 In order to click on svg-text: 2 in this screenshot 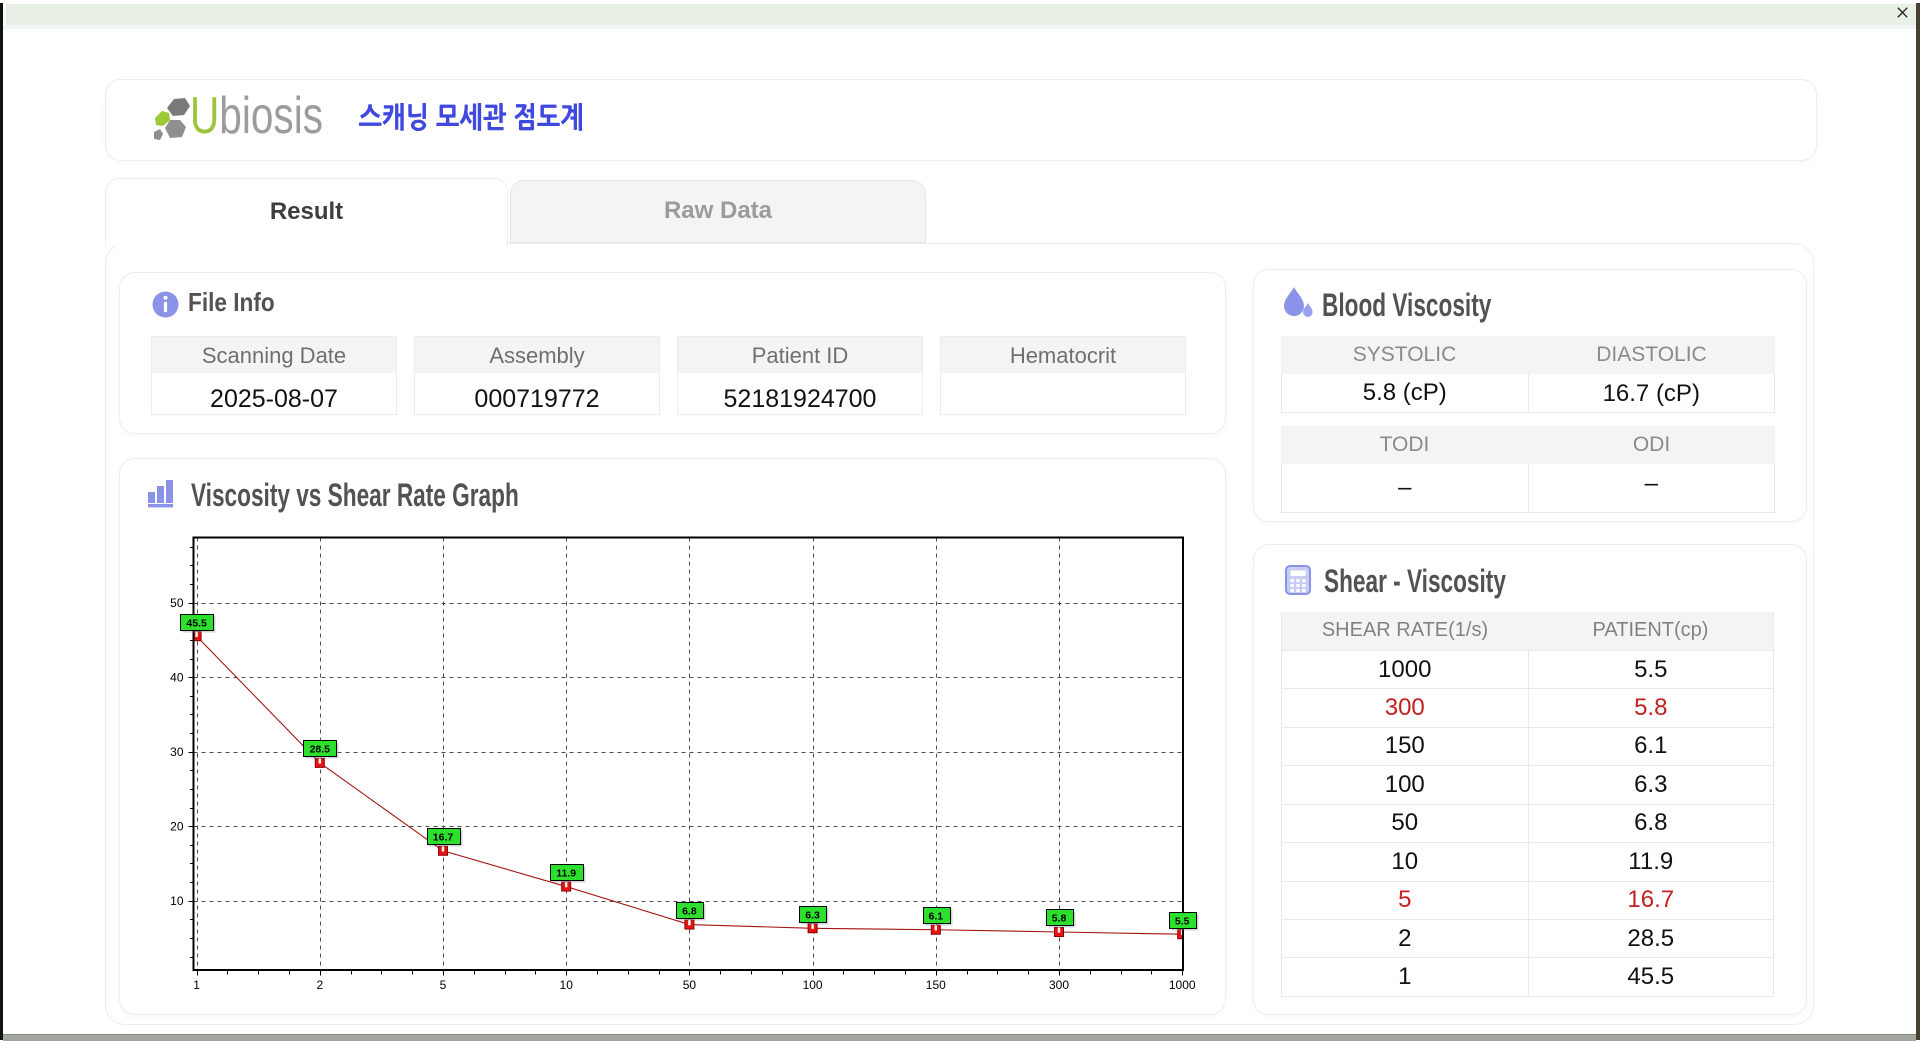, I will do `click(319, 985)`.